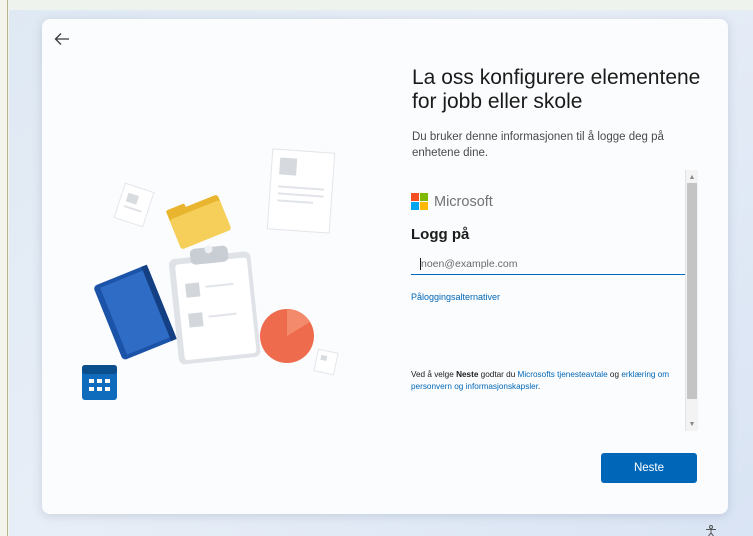 The height and width of the screenshot is (536, 753). I want to click on microsoft-logo-icon, so click(419, 201).